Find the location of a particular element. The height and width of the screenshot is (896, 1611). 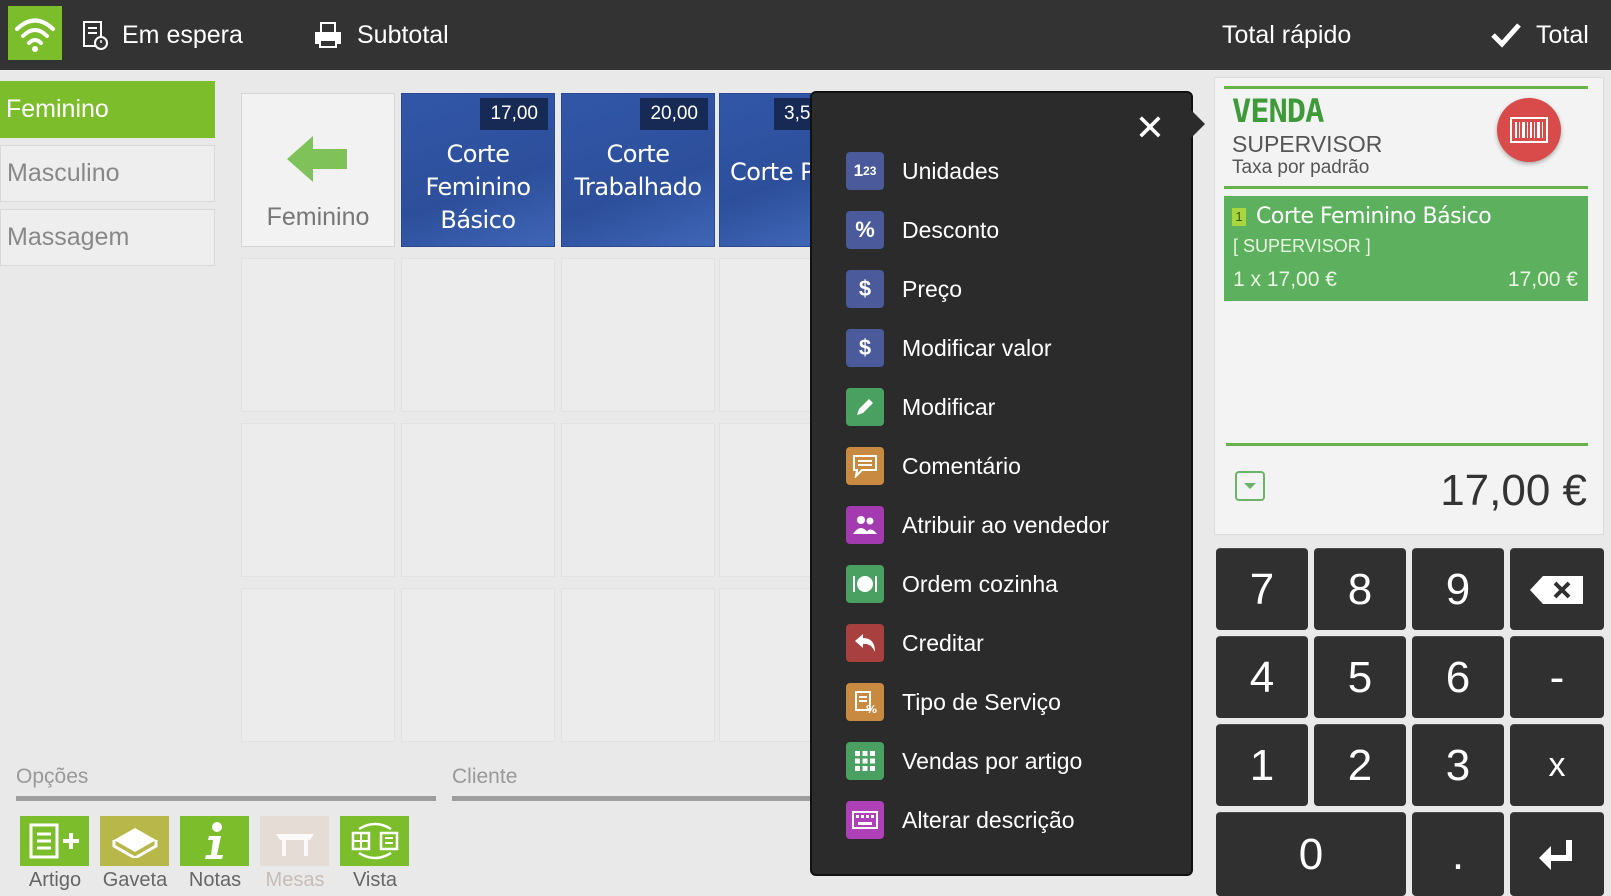

line-qty-badge: 1 is located at coordinates (1239, 217).